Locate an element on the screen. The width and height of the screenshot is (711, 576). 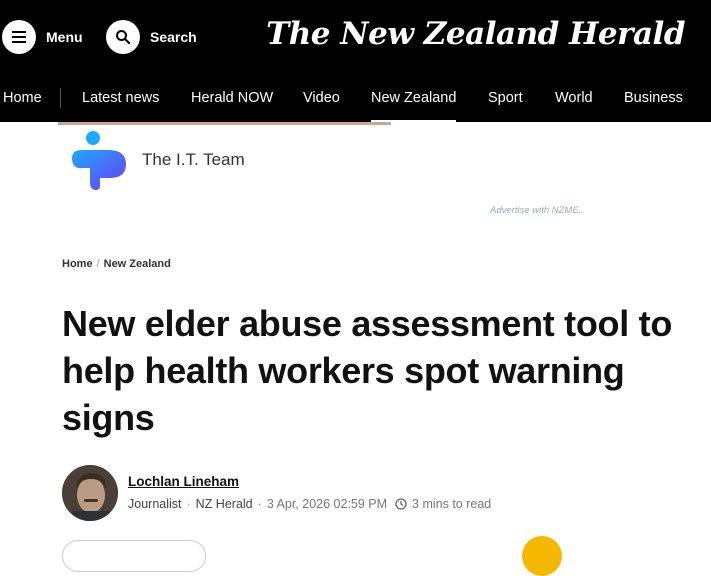
nav-item-business: Business is located at coordinates (653, 98).